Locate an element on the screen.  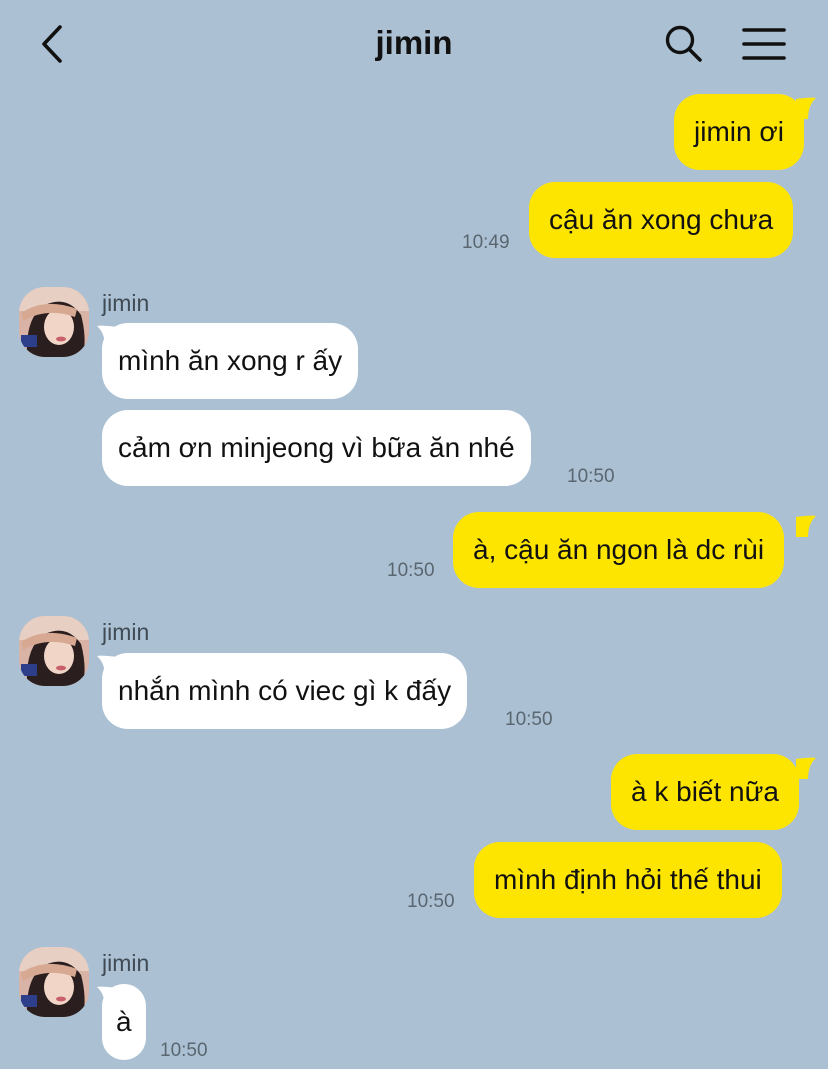
message-text: à is located at coordinates (124, 1021).